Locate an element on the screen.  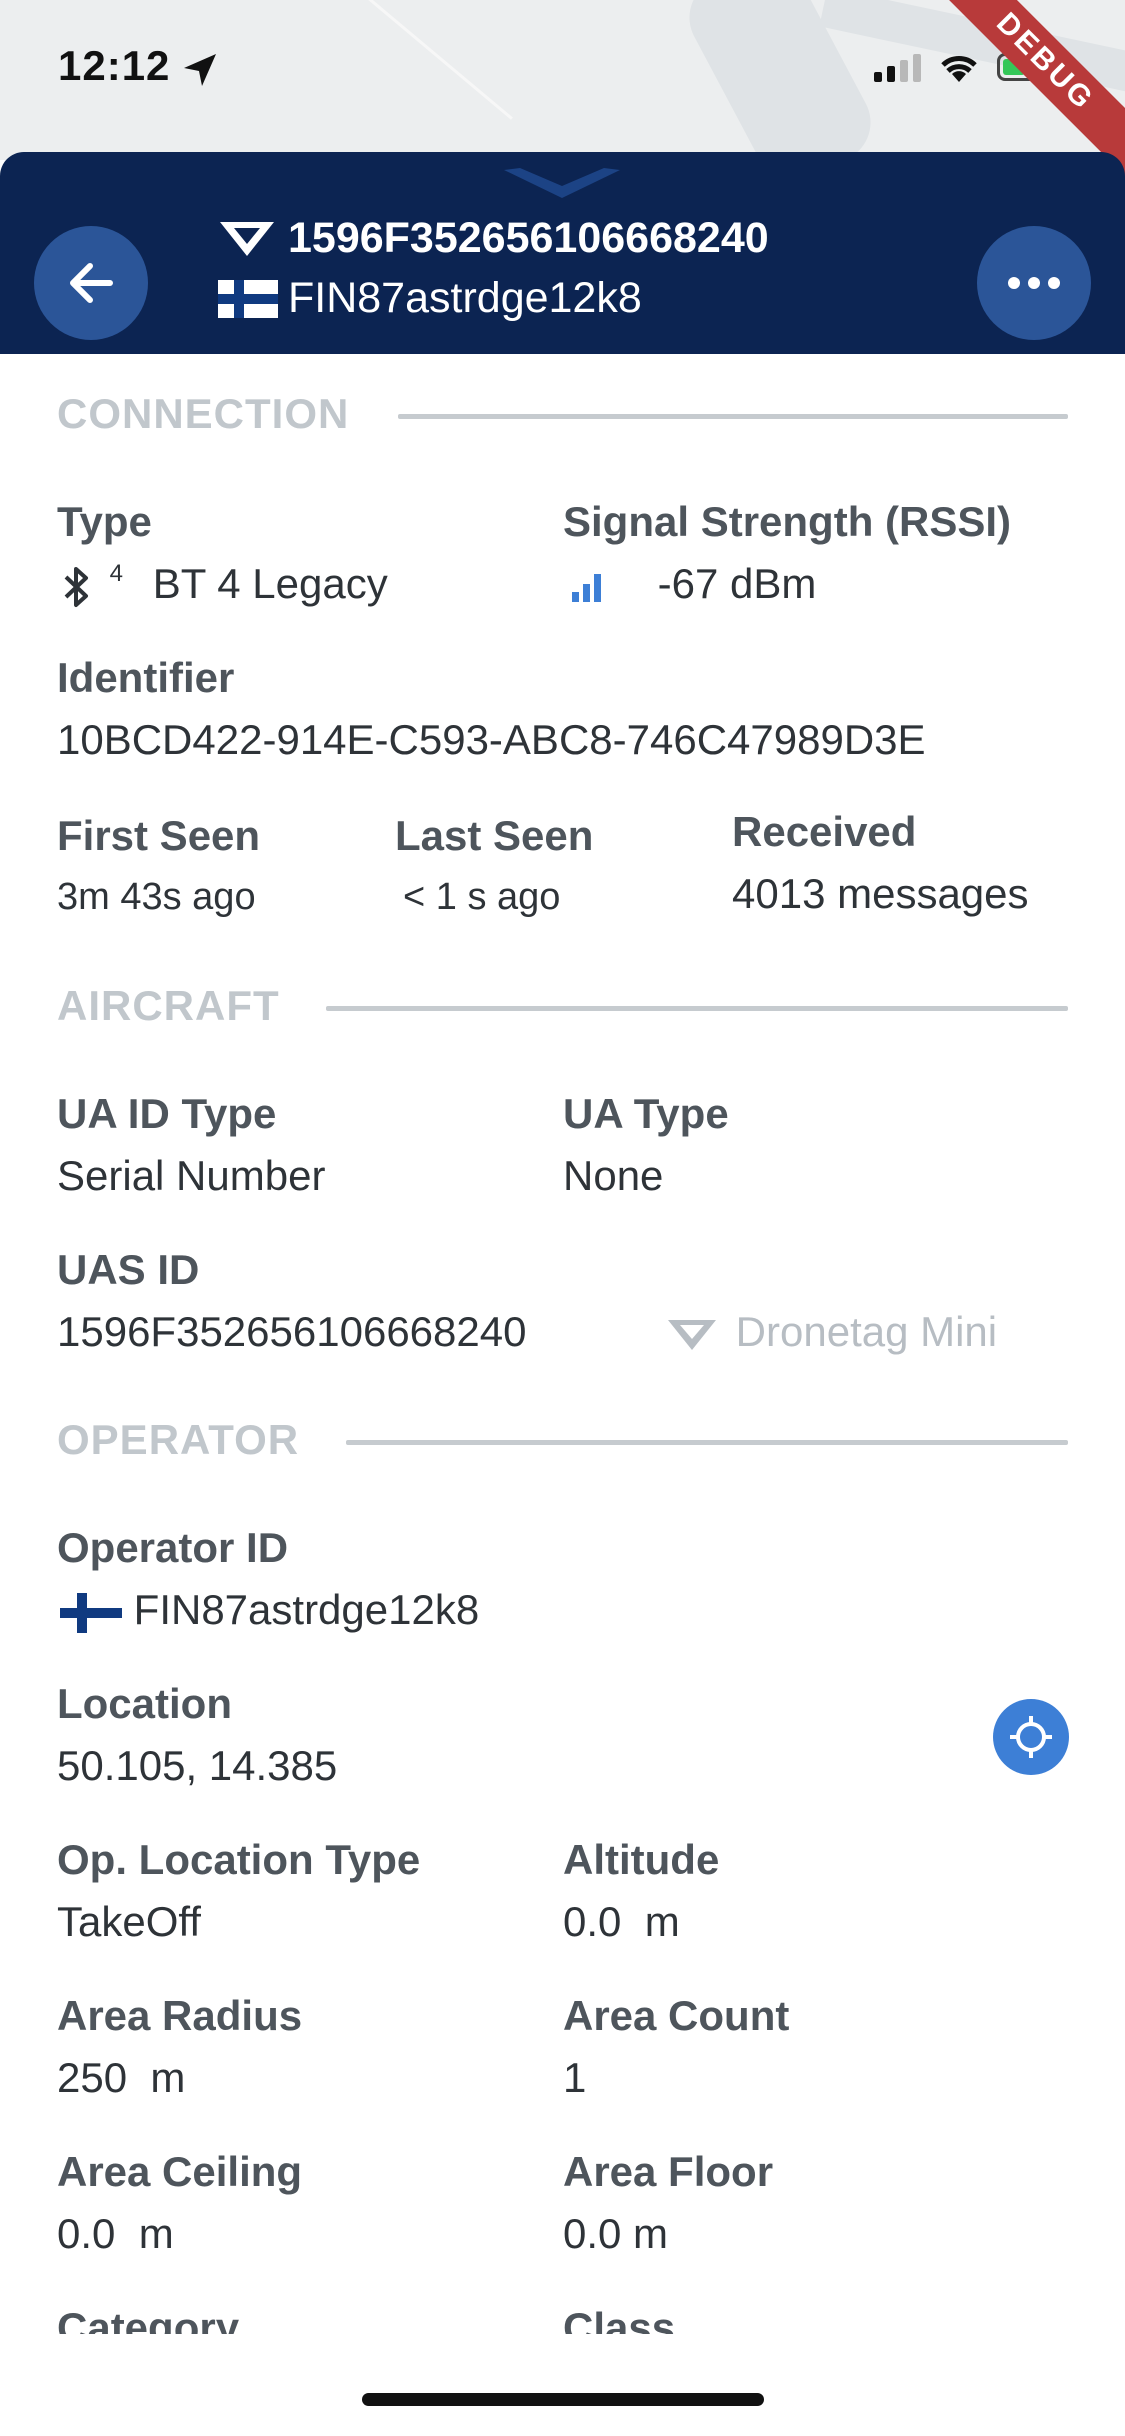
op-location-type-value: TakeOff is located at coordinates (129, 1921).